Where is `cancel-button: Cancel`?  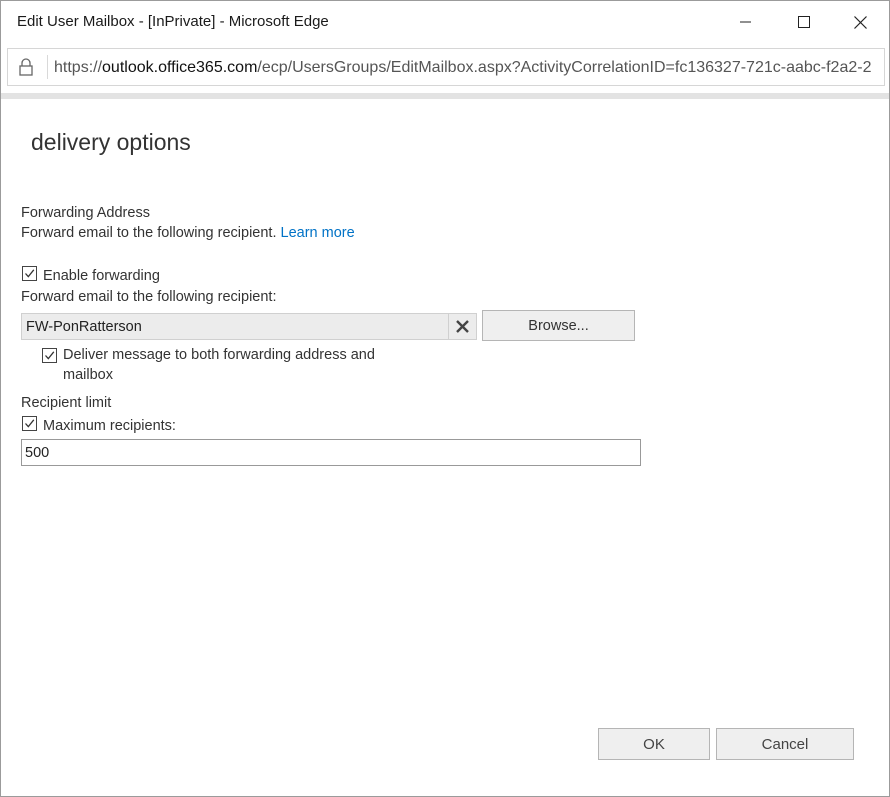 cancel-button: Cancel is located at coordinates (785, 744).